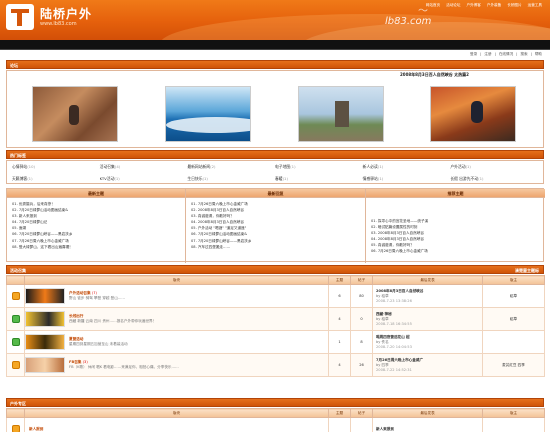  What do you see at coordinates (394, 301) in the screenshot?
I see `last-post-time: 2008-7-23 13:38:26` at bounding box center [394, 301].